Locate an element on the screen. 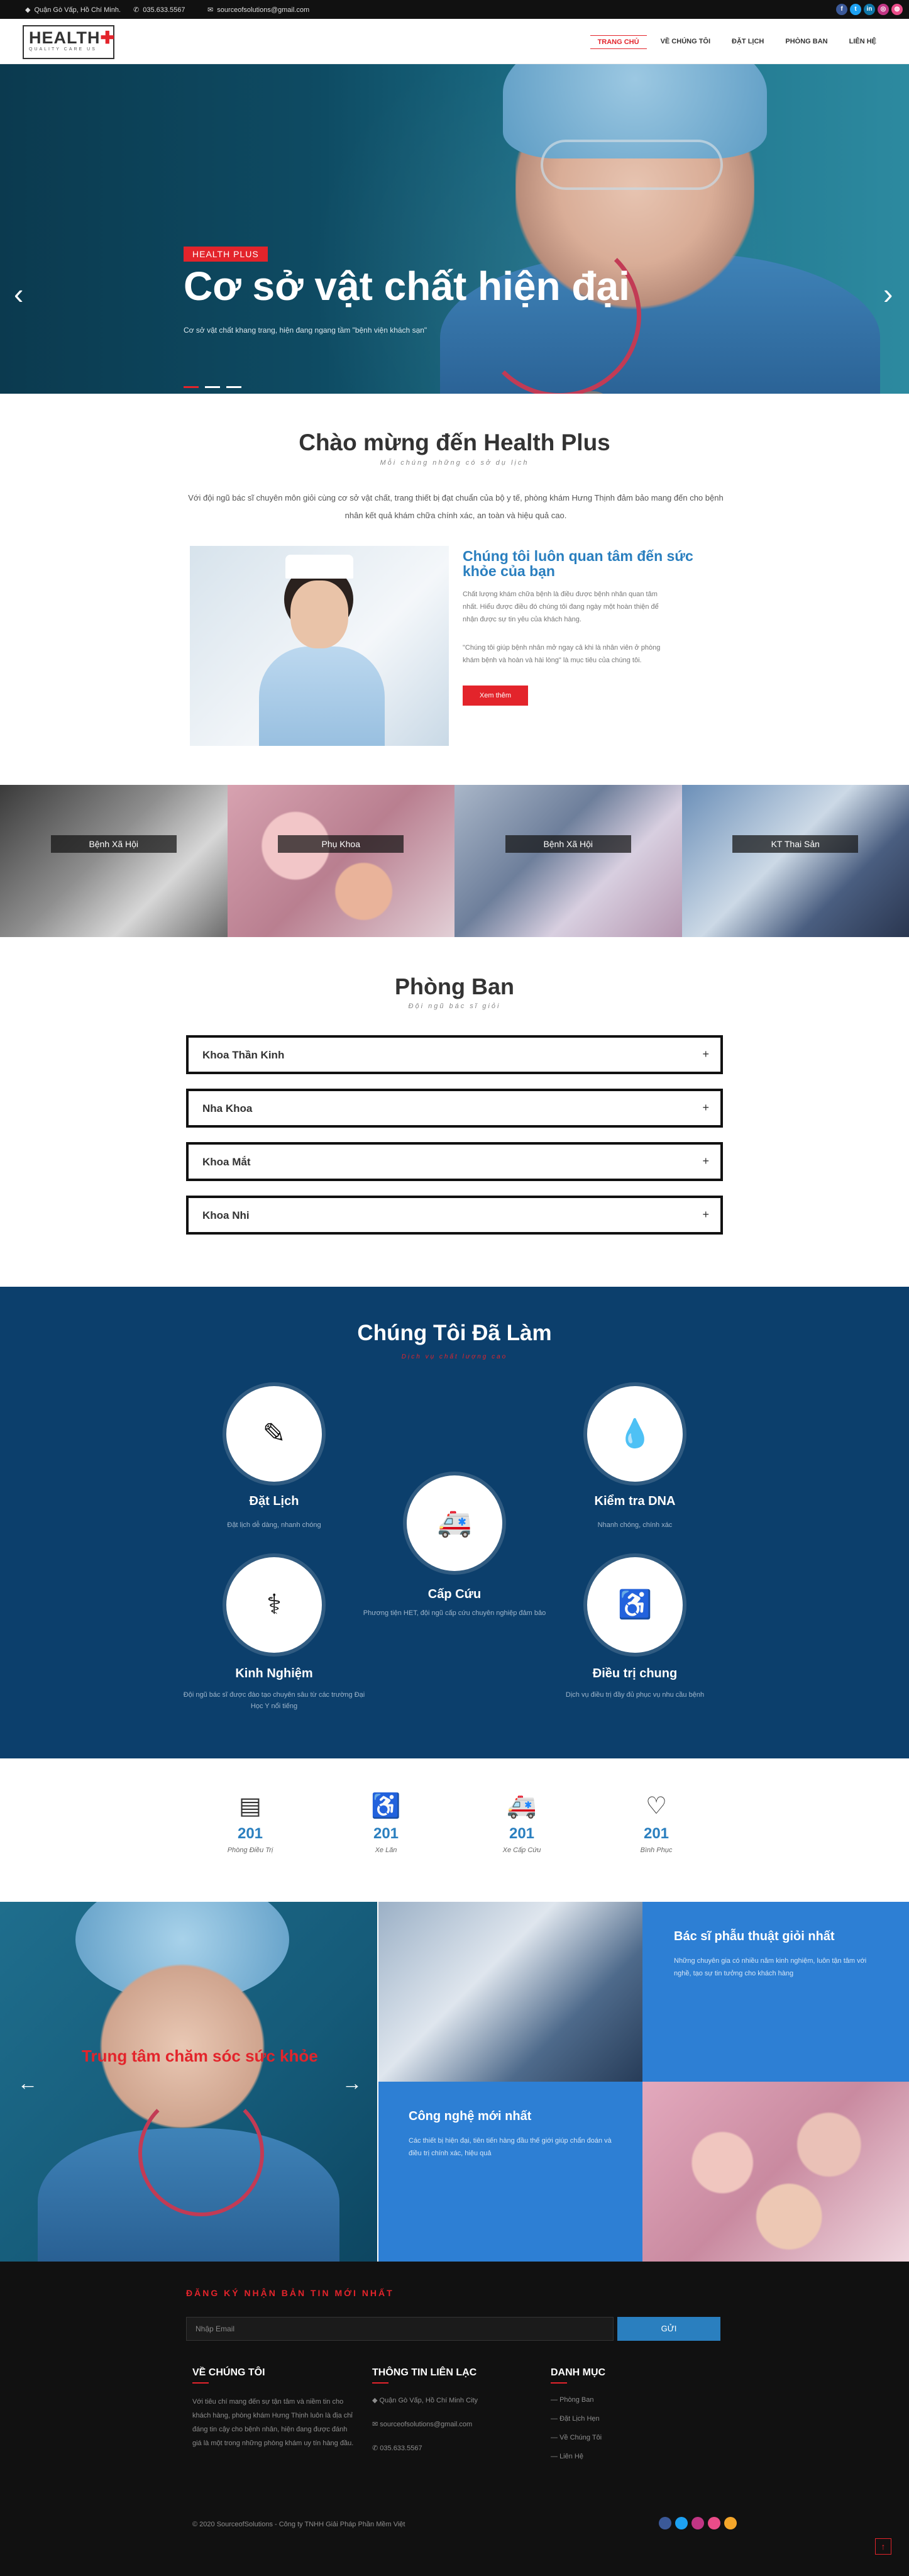 This screenshot has height=2576, width=909. slider-next-arrow: › is located at coordinates (888, 294).